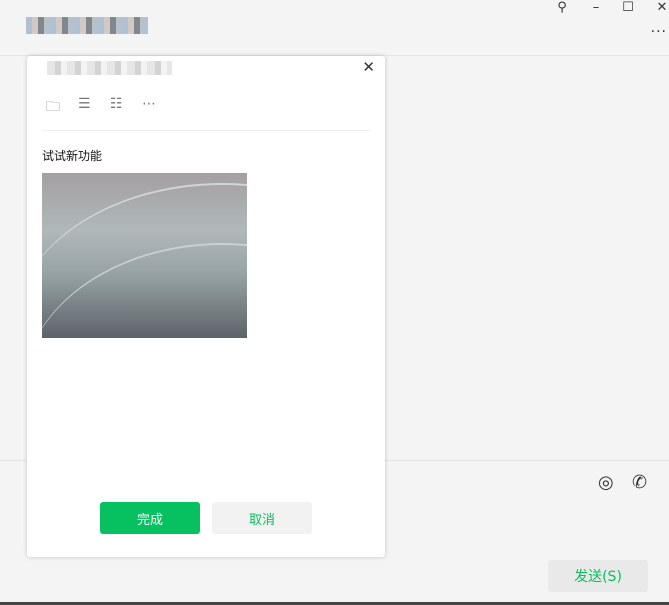  What do you see at coordinates (606, 482) in the screenshot?
I see `screenshot-icon: ◎` at bounding box center [606, 482].